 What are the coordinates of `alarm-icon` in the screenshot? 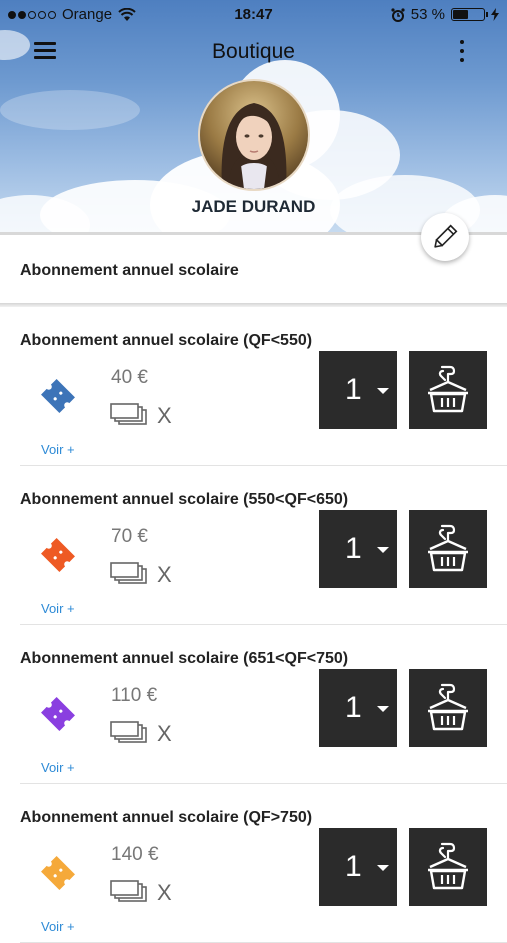 It's located at (398, 14).